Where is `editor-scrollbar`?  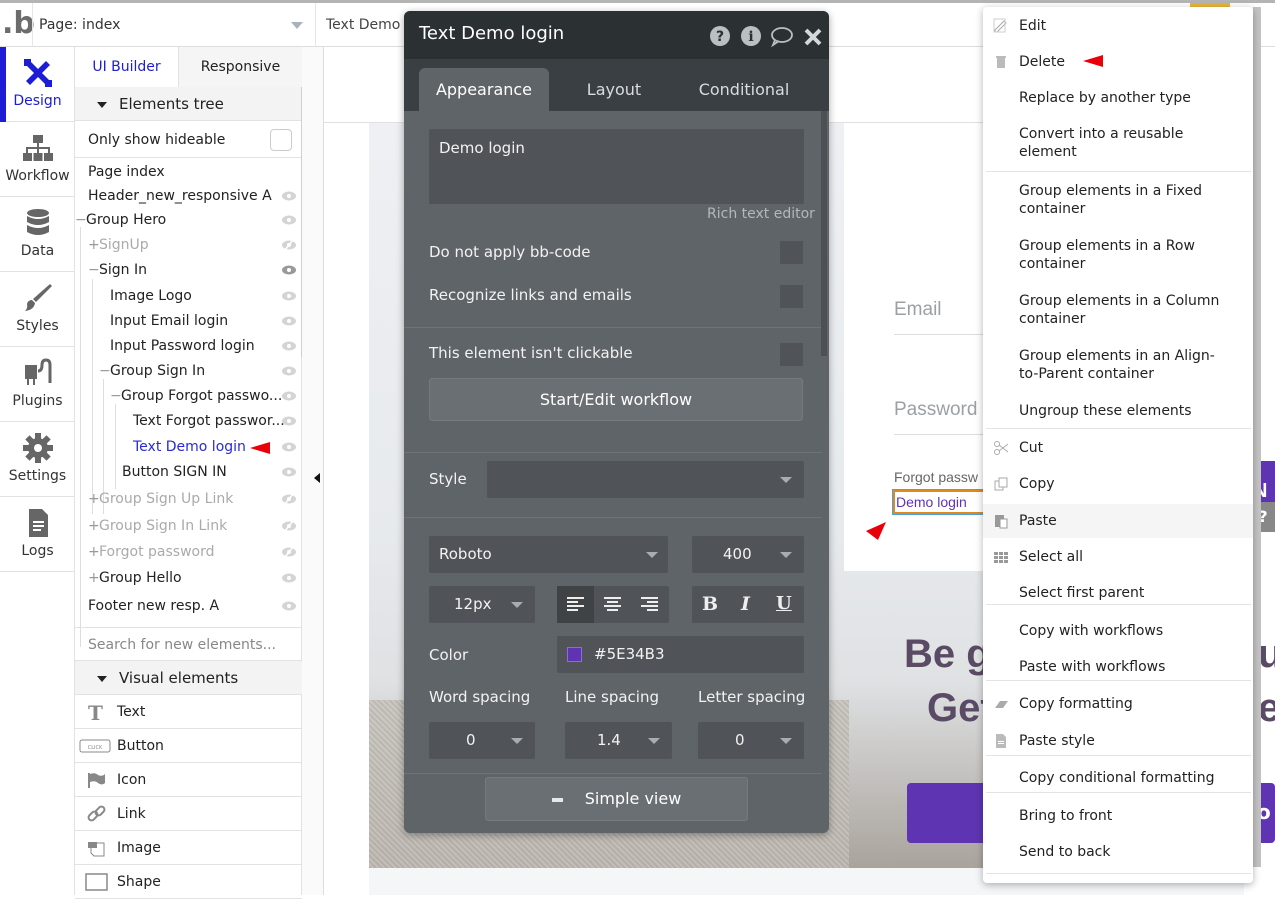 editor-scrollbar is located at coordinates (824, 233).